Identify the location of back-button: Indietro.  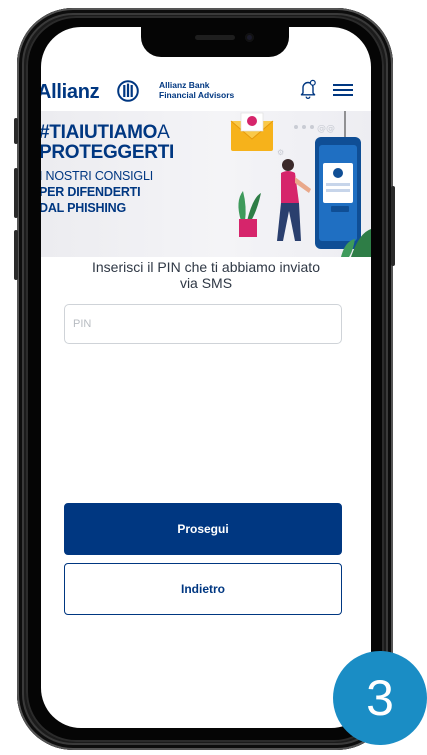
(203, 589).